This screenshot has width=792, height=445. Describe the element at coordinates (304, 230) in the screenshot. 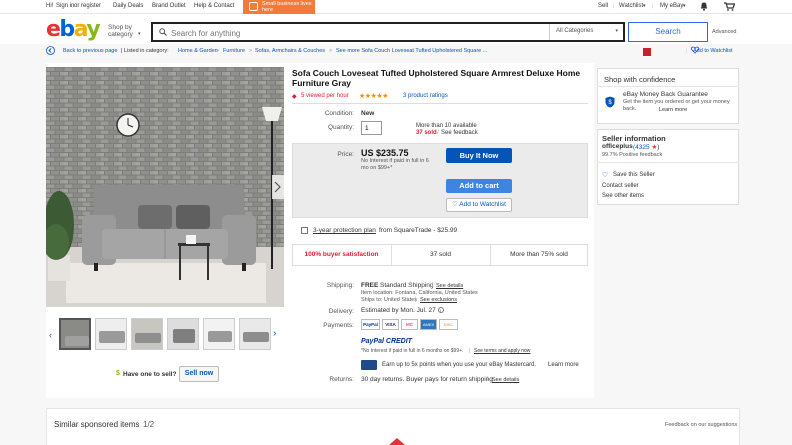

I see `protection-plan-checkbox` at that location.